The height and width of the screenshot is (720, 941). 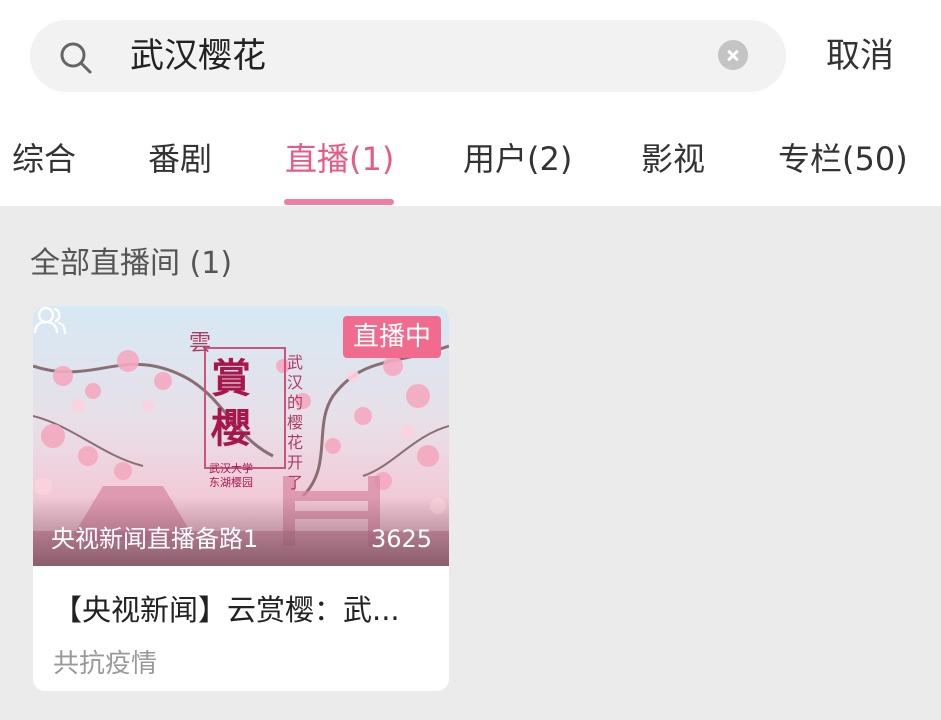 What do you see at coordinates (517, 159) in the screenshot?
I see `tab-users: 用户(2)` at bounding box center [517, 159].